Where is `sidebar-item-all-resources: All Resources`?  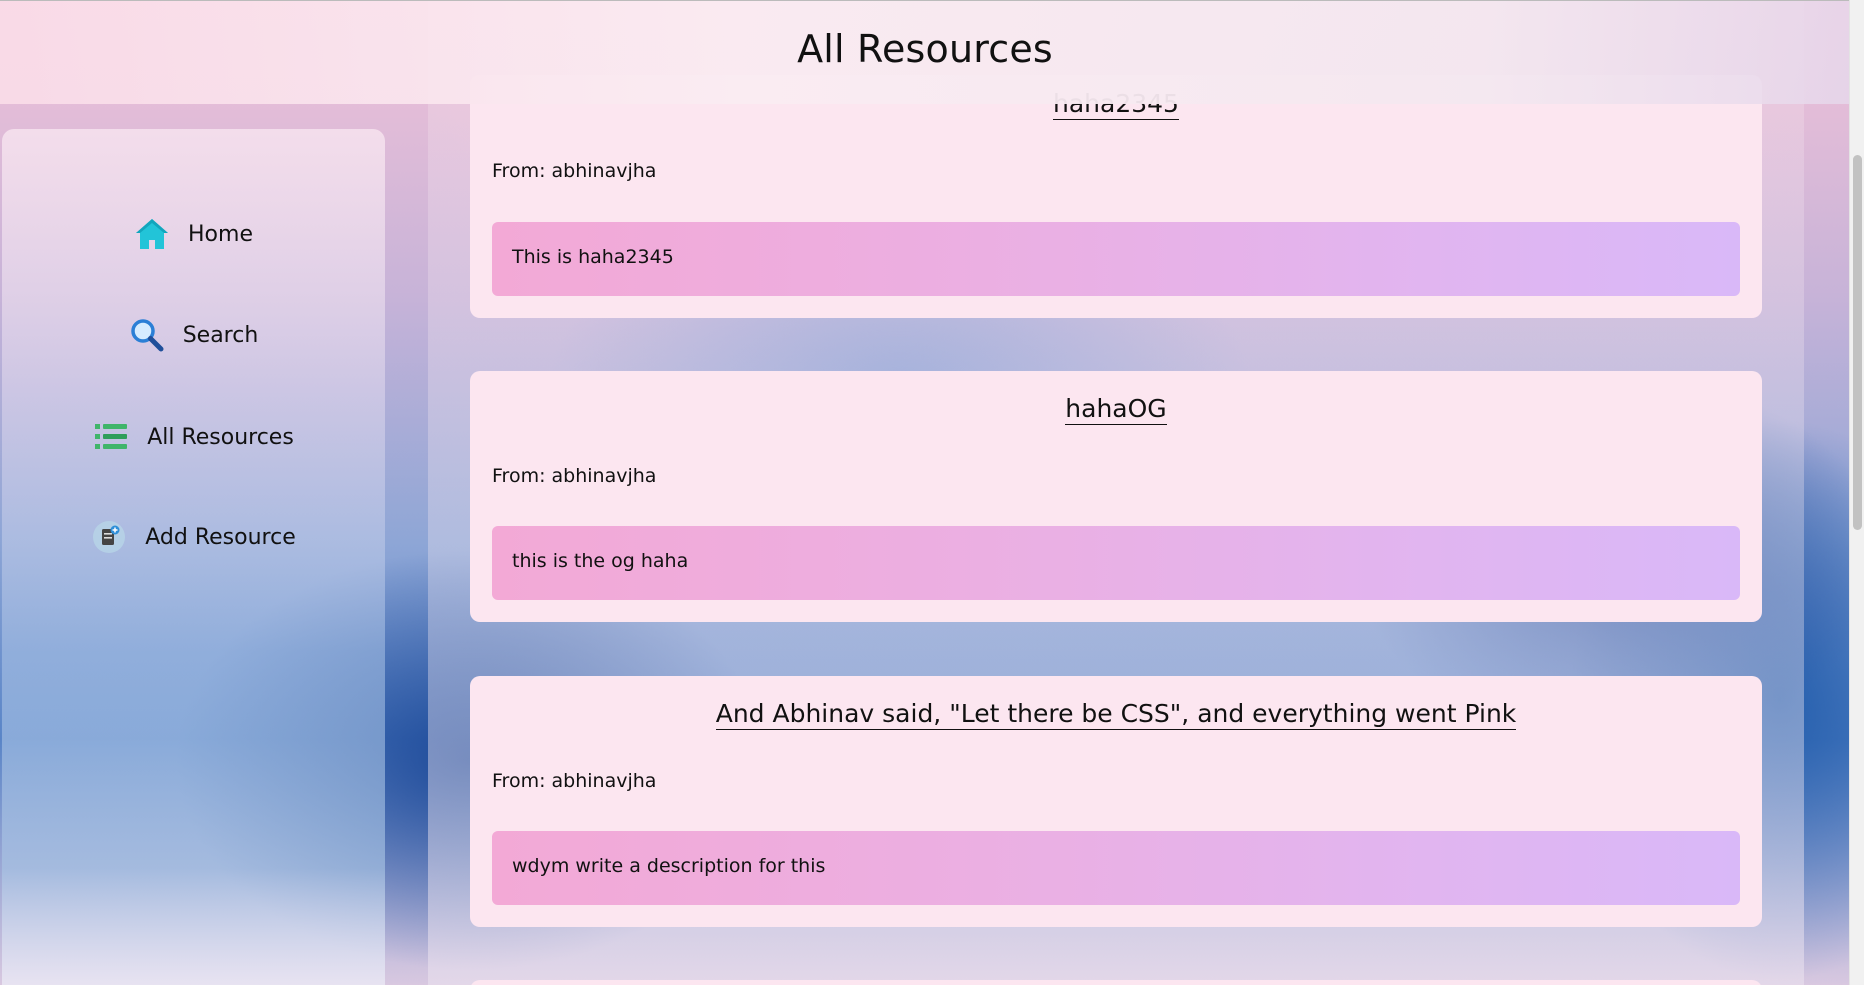
sidebar-item-all-resources: All Resources is located at coordinates (193, 437).